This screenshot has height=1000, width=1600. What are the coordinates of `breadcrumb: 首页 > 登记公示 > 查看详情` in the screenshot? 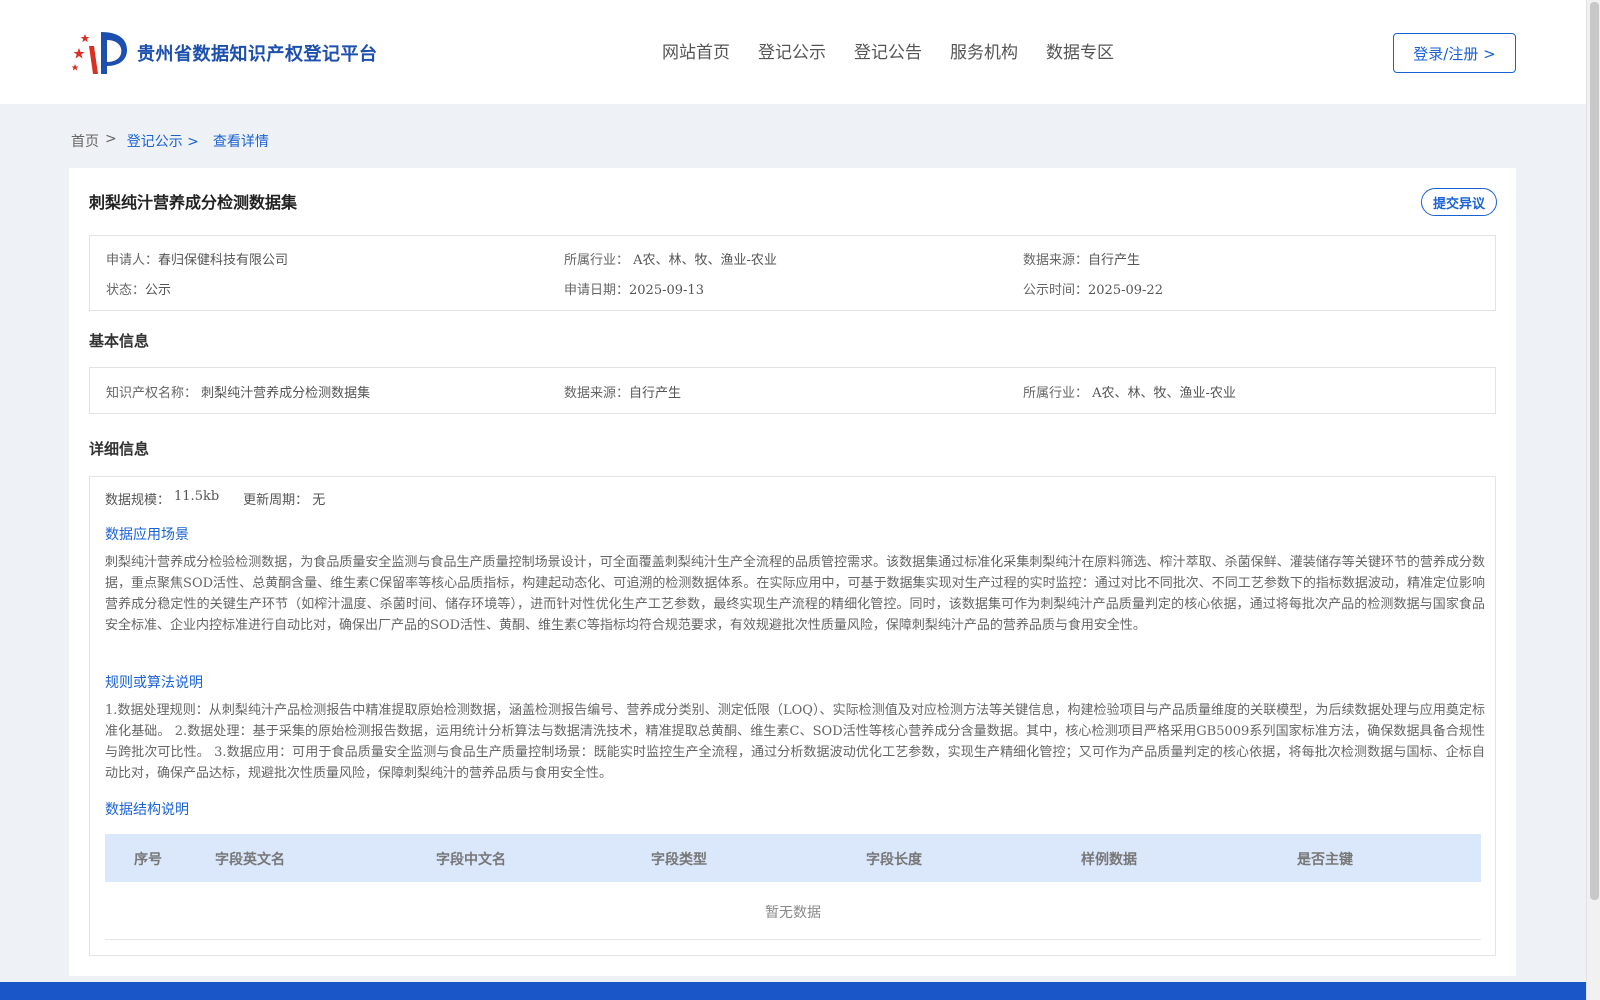 It's located at (173, 141).